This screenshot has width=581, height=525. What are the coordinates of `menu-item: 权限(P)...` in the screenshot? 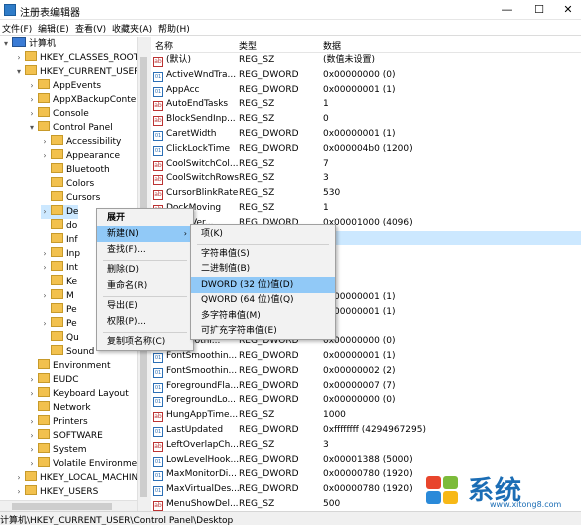 It's located at (145, 322).